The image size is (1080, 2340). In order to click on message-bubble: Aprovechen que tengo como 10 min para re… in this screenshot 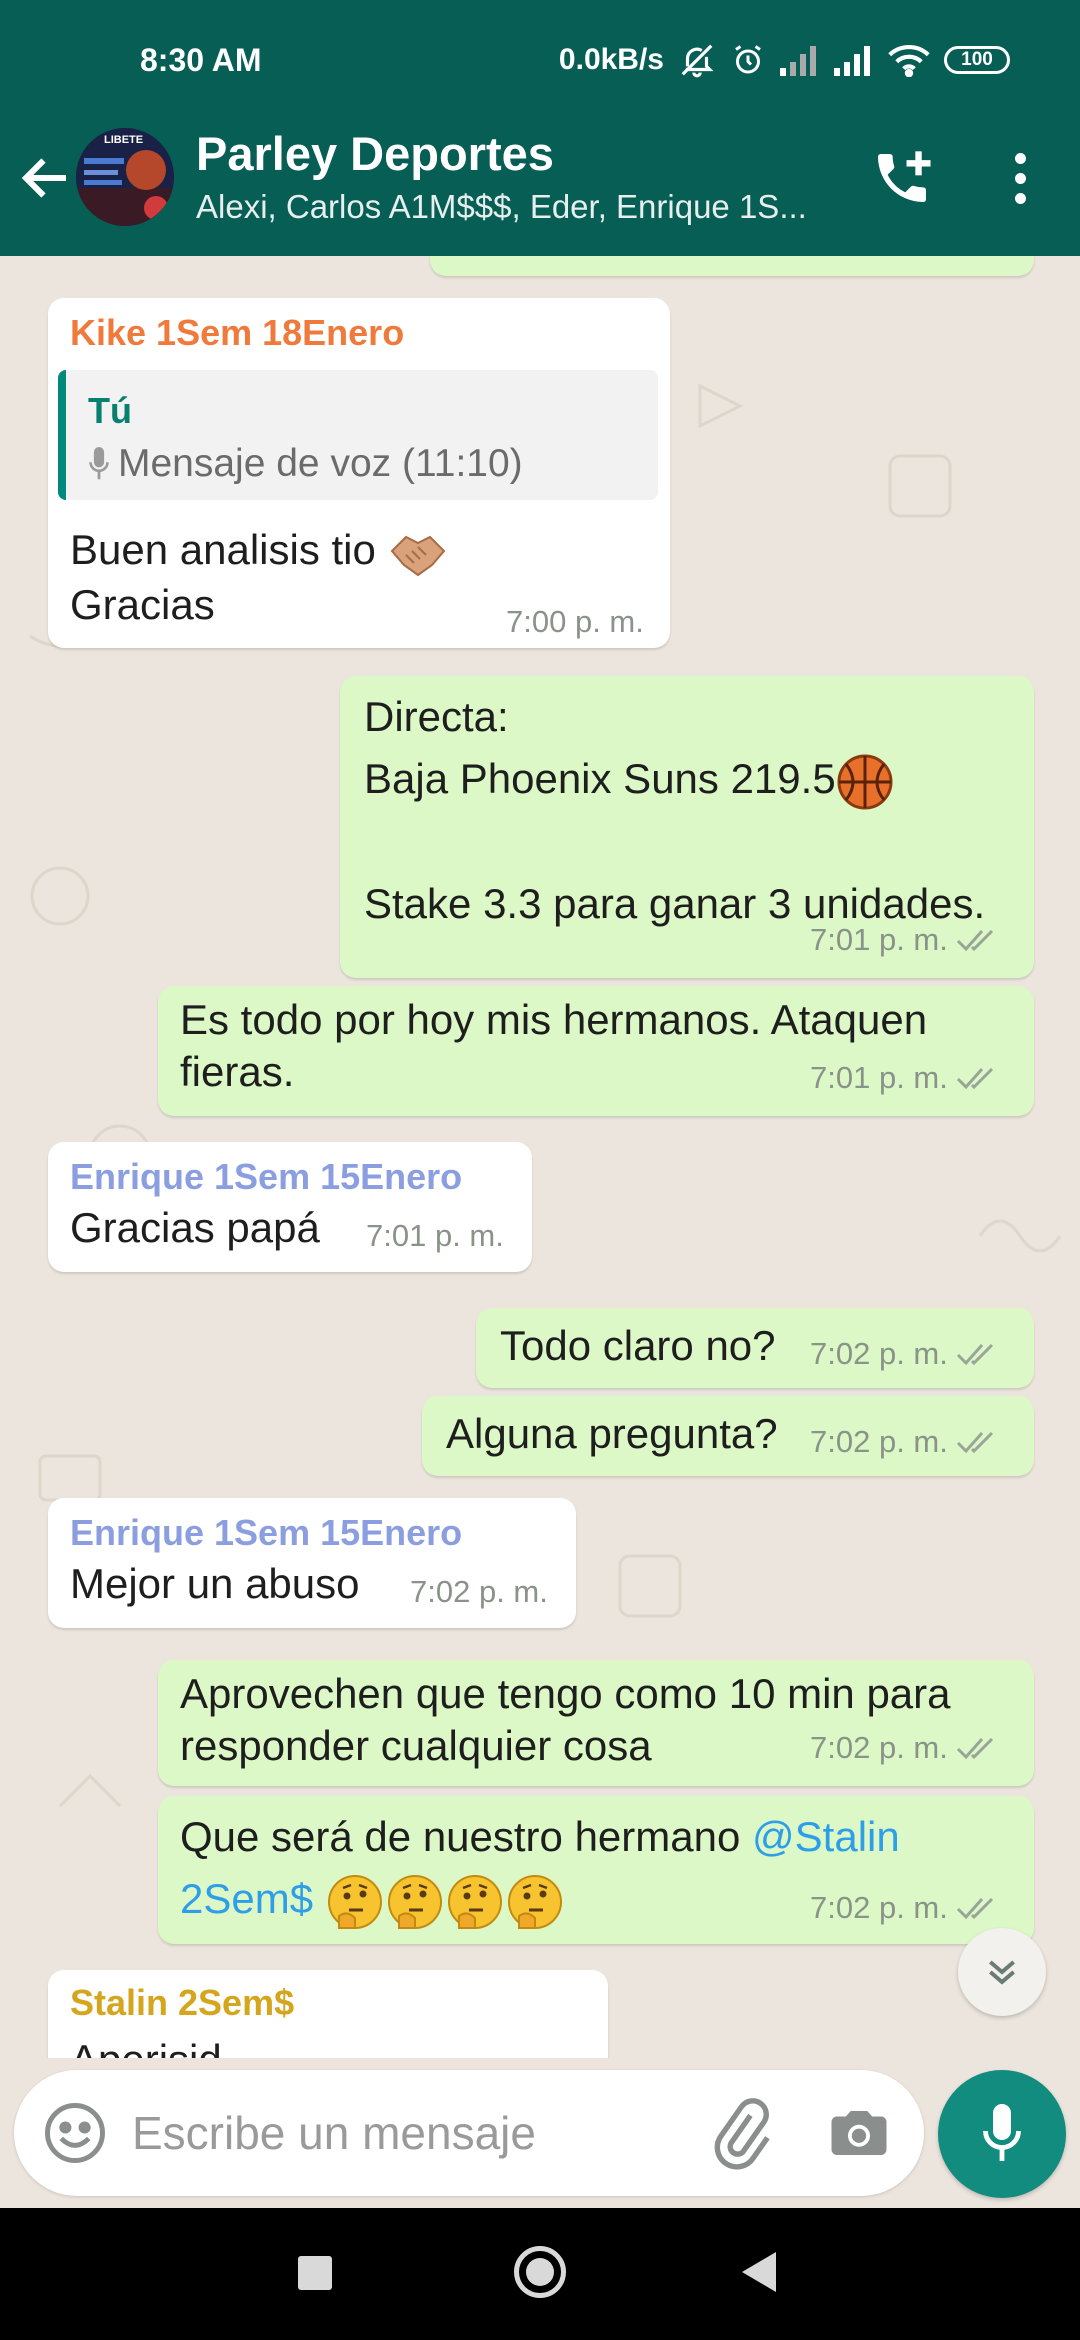, I will do `click(596, 1723)`.